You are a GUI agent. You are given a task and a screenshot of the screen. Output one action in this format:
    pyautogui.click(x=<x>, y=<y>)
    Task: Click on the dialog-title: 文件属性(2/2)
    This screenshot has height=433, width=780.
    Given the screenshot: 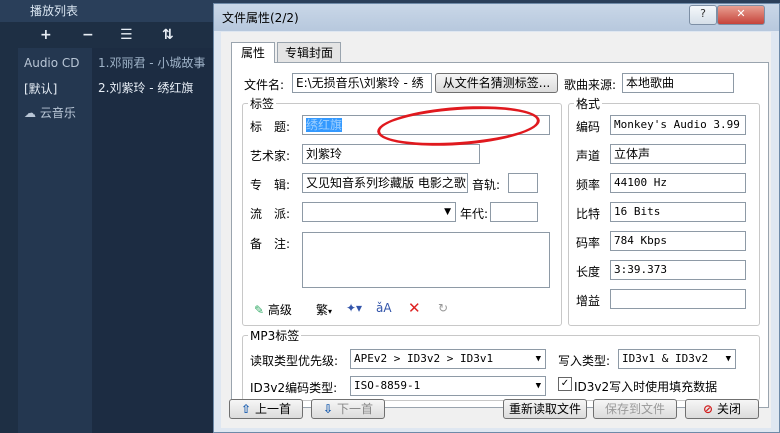 What is the action you would take?
    pyautogui.click(x=260, y=18)
    